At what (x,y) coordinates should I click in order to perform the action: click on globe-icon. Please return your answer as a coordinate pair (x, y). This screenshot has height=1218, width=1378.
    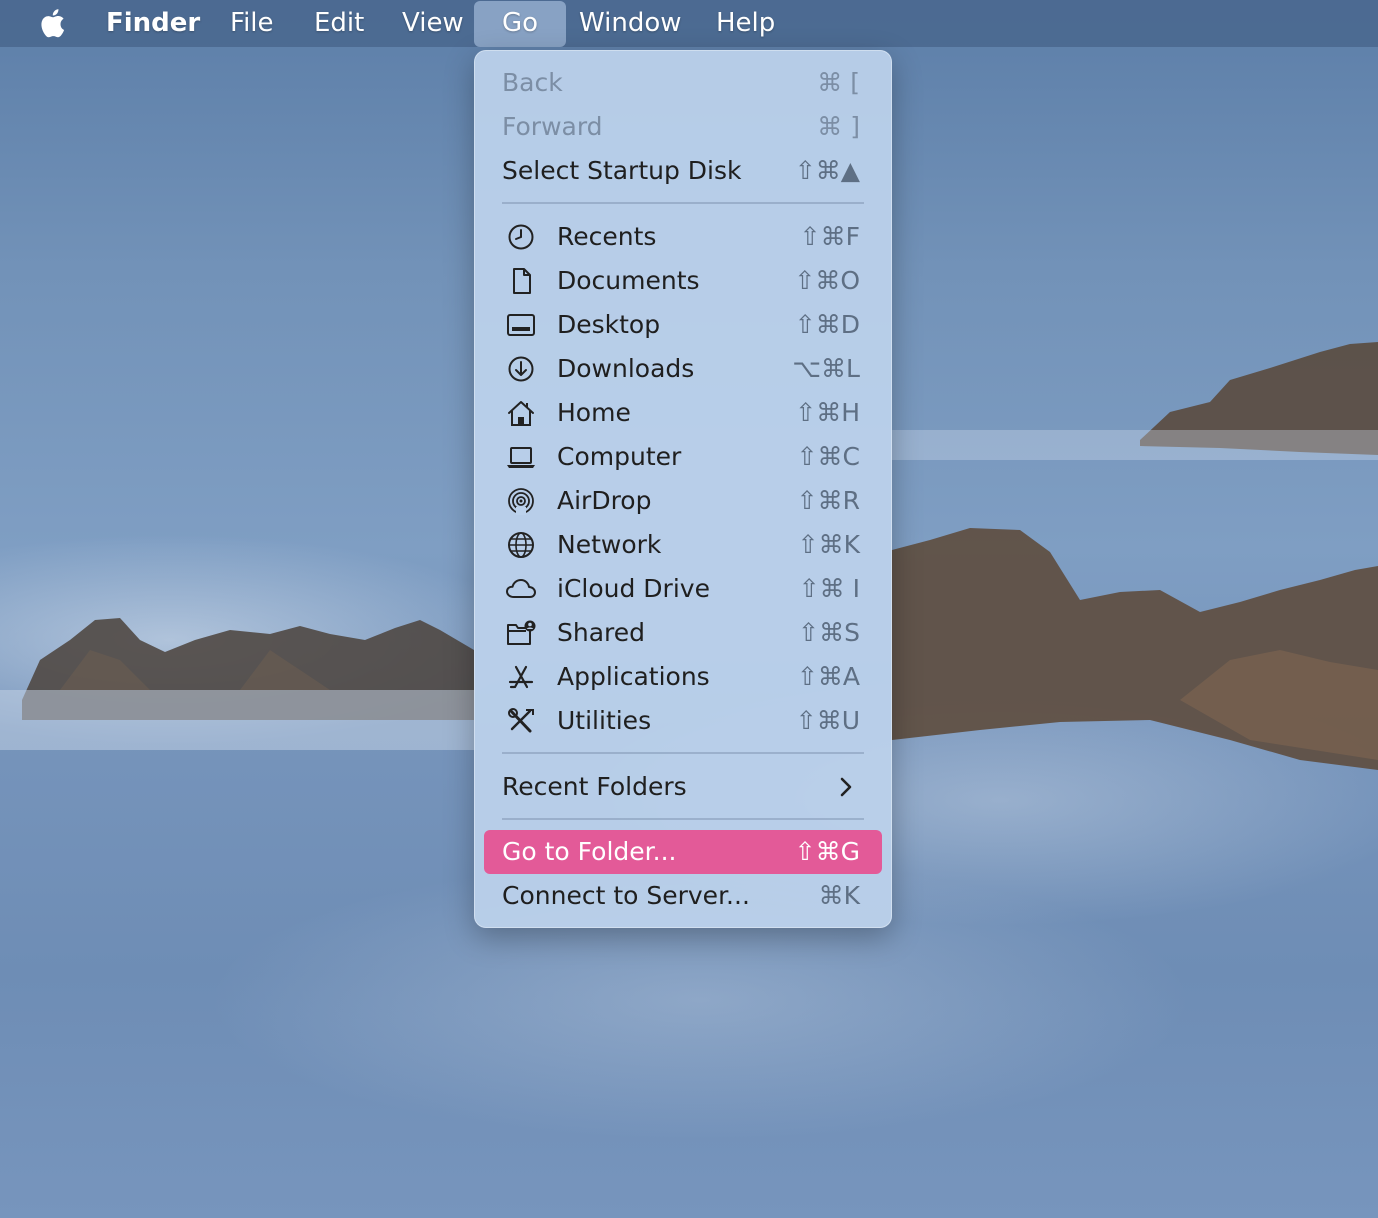
    Looking at the image, I should click on (521, 545).